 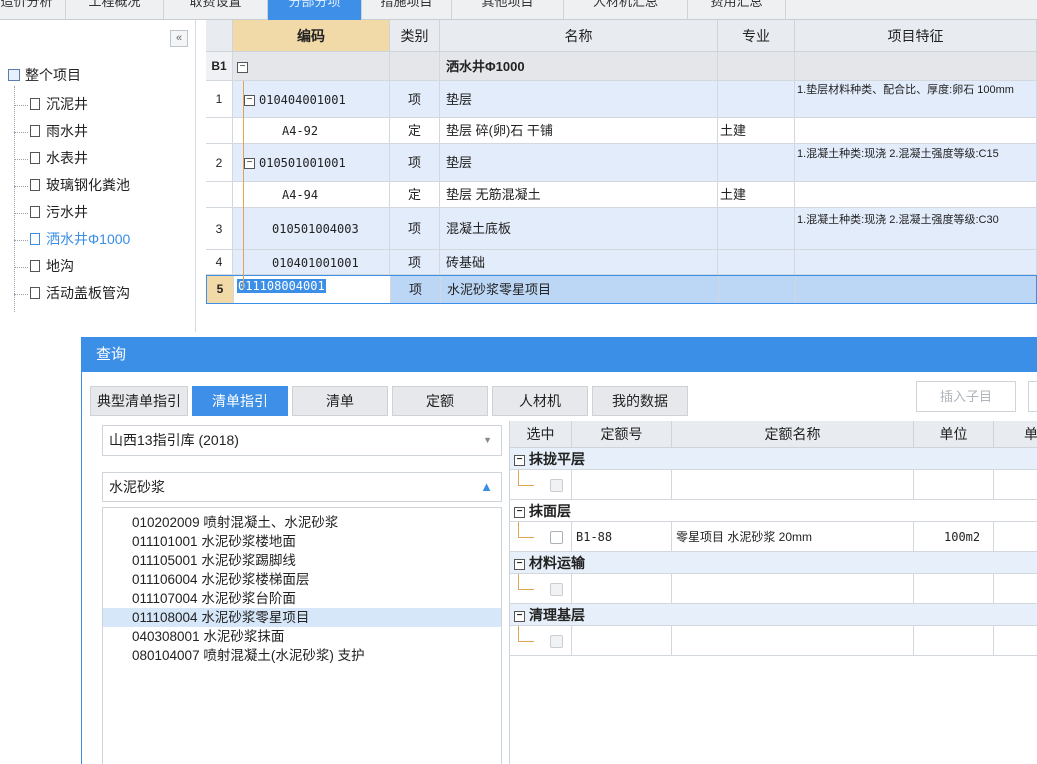 I want to click on header-spec: 专业, so click(x=756, y=36).